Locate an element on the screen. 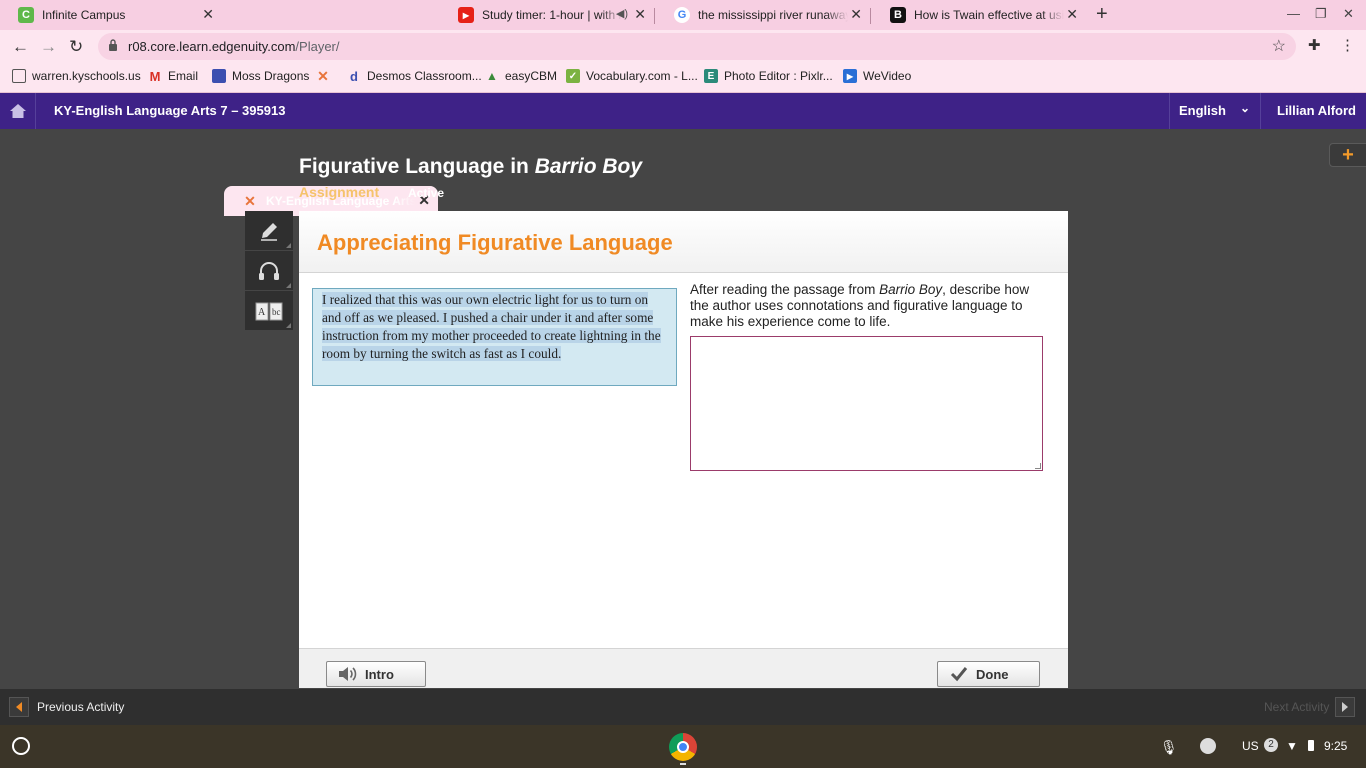  tab-title: the mississippi river runaways is located at coordinates (773, 15).